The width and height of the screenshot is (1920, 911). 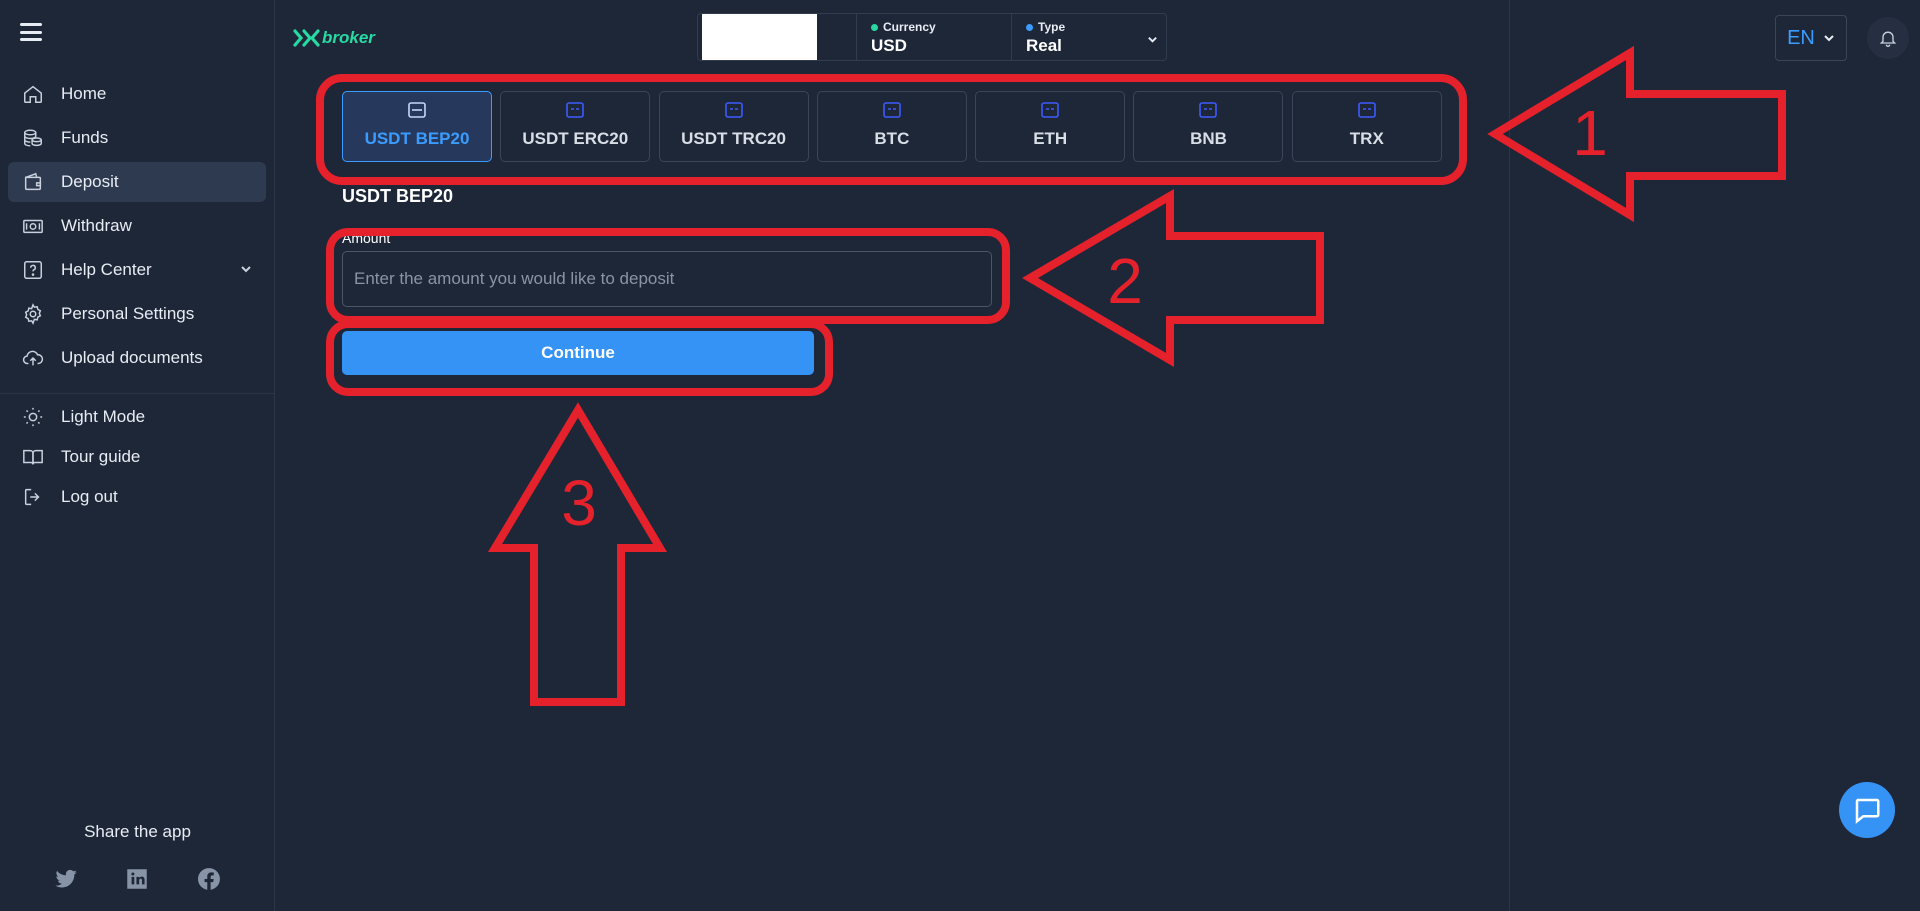 I want to click on account-selector: Currency USD Type Real, so click(x=932, y=37).